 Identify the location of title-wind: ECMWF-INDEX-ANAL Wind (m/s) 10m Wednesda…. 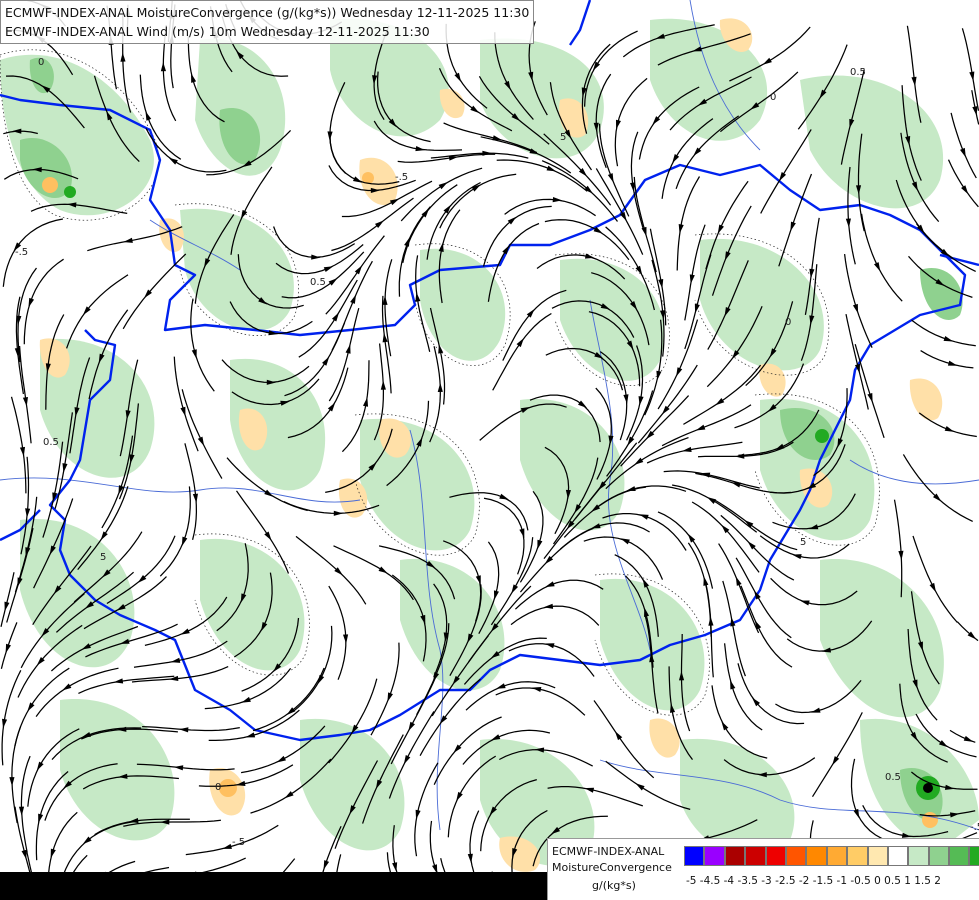
(217, 31).